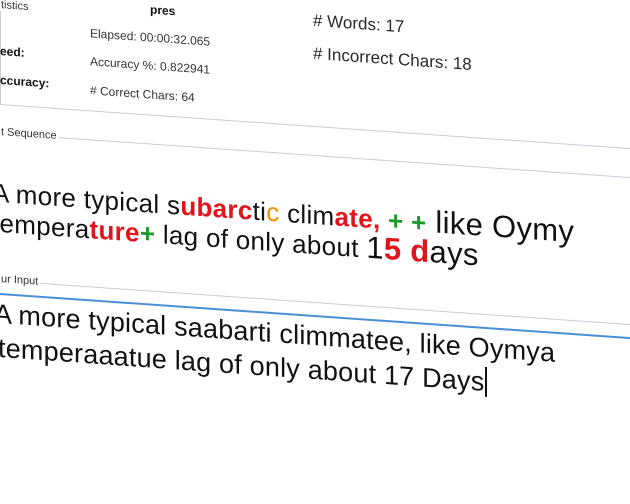 The width and height of the screenshot is (630, 504). I want to click on input-group-title: ur Input, so click(20, 280).